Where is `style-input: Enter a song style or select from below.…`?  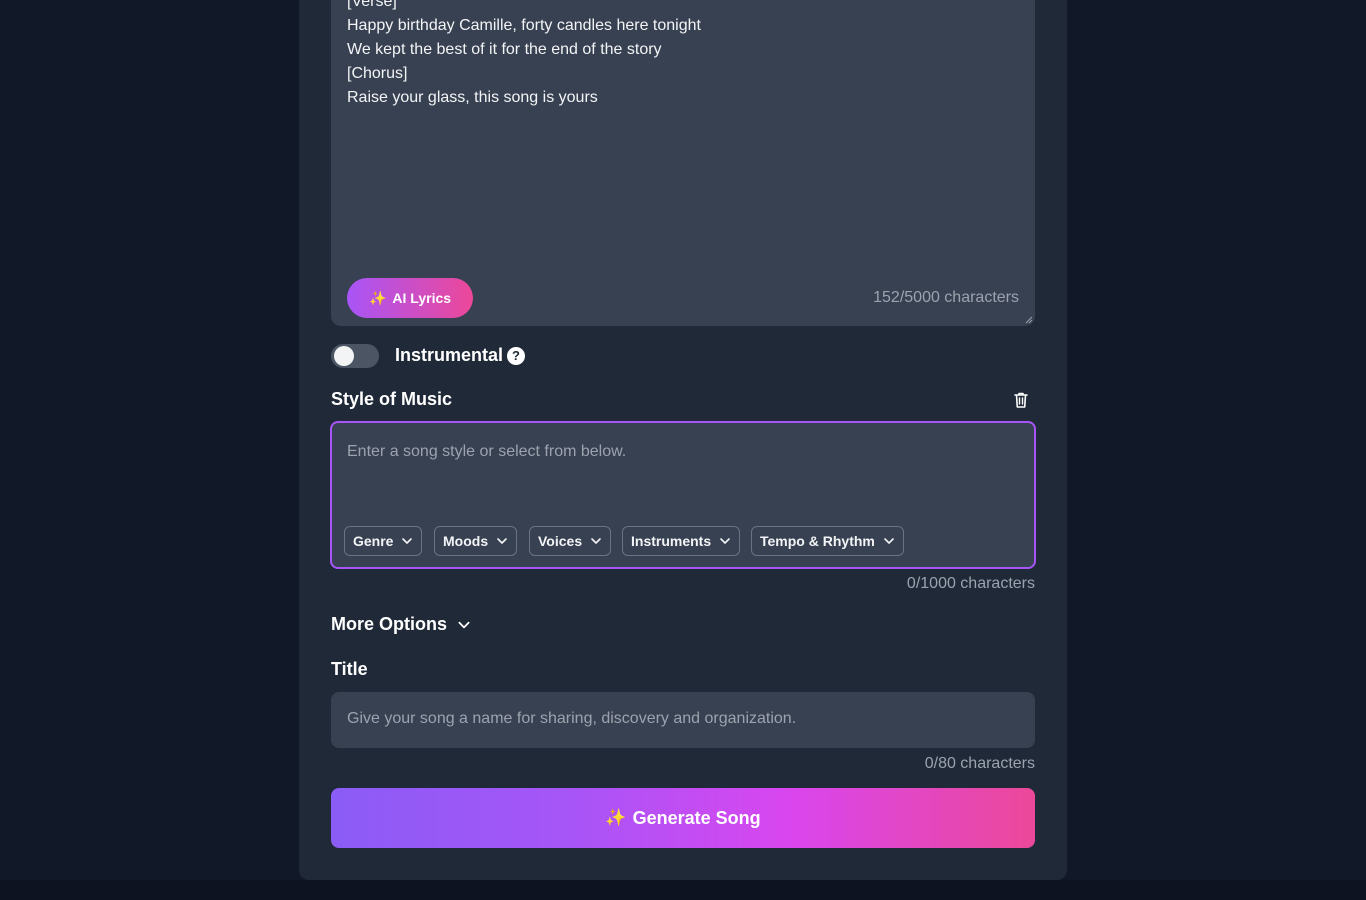
style-input: Enter a song style or select from below.… is located at coordinates (683, 495).